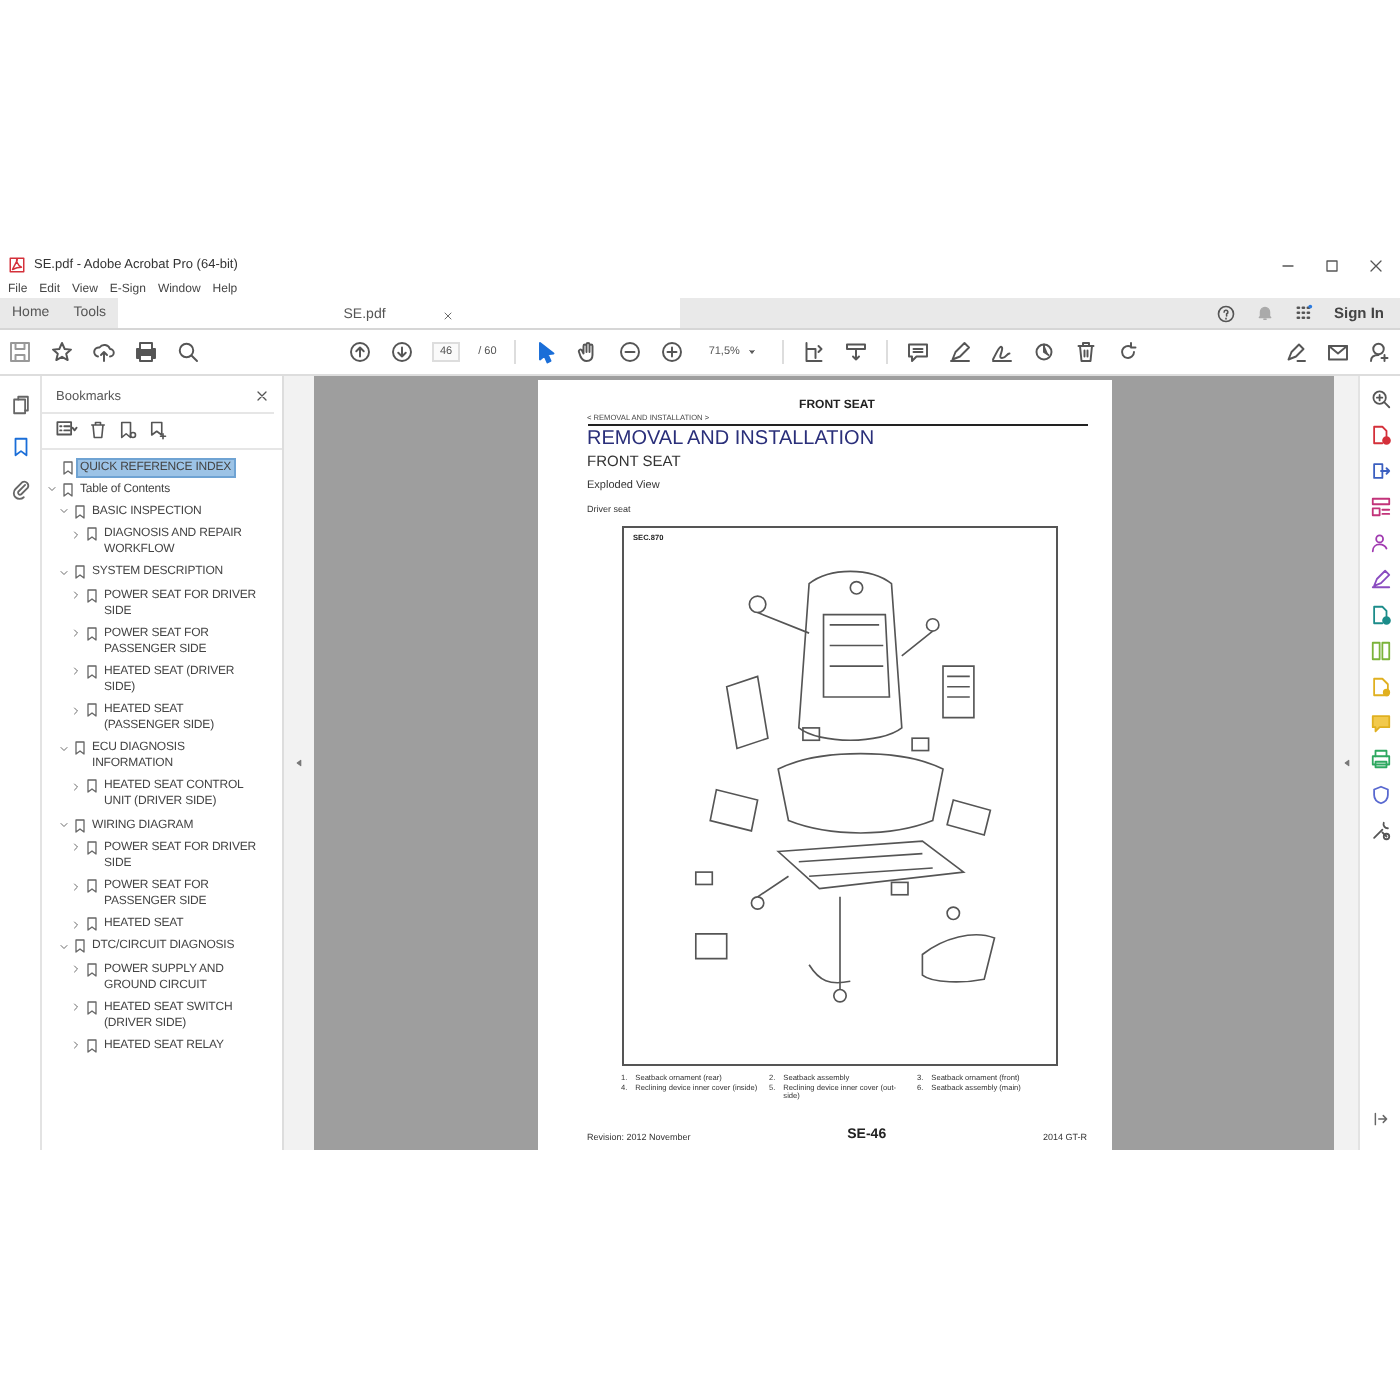 Image resolution: width=1400 pixels, height=1400 pixels. Describe the element at coordinates (813, 352) in the screenshot. I see `fit-page-icon` at that location.